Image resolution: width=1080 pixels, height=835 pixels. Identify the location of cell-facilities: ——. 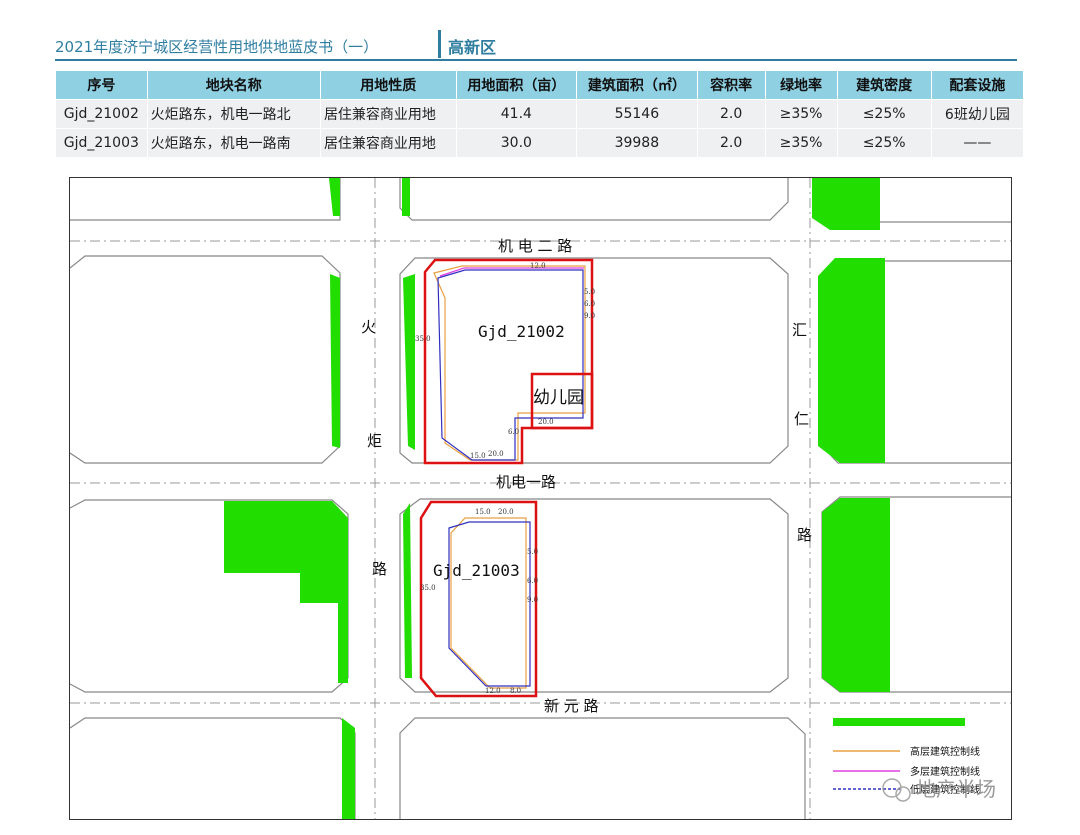
(977, 143).